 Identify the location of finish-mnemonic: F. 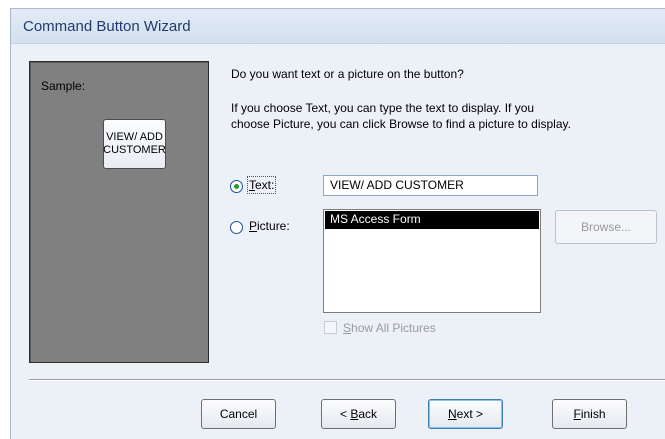
(577, 414).